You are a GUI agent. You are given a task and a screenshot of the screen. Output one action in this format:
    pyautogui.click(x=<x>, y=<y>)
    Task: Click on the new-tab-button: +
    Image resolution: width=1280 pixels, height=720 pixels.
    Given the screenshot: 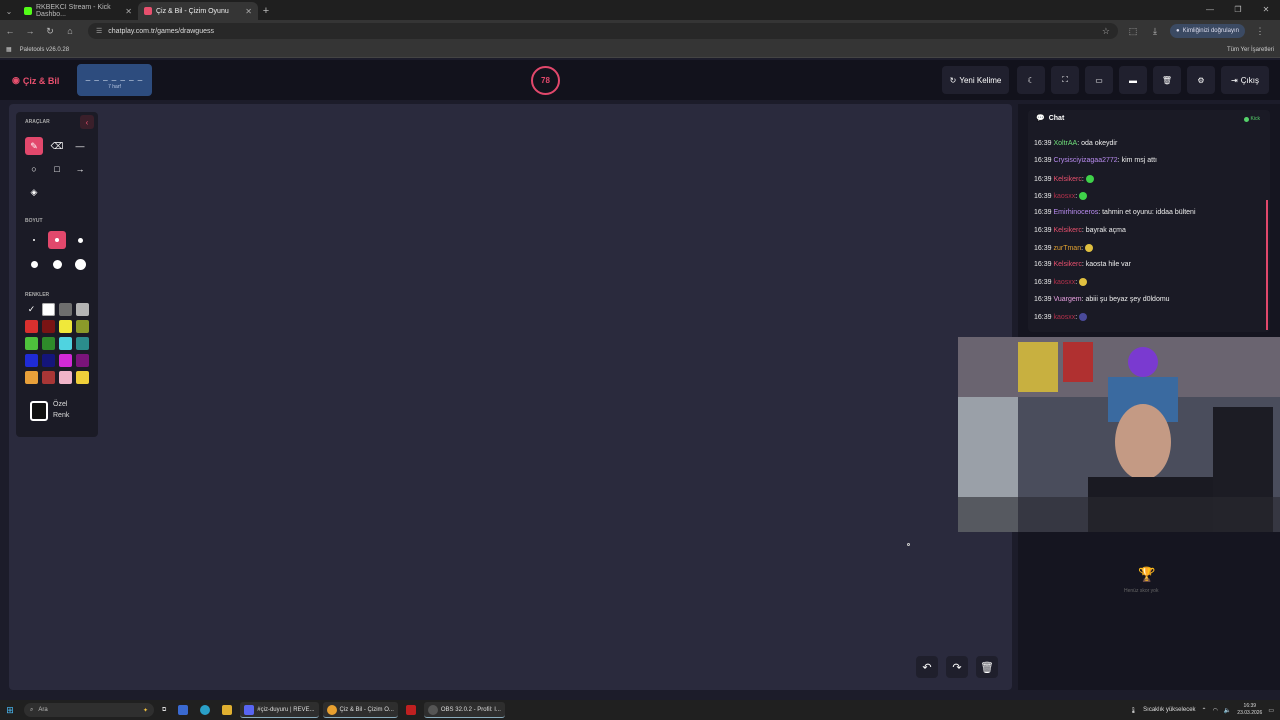 What is the action you would take?
    pyautogui.click(x=266, y=11)
    